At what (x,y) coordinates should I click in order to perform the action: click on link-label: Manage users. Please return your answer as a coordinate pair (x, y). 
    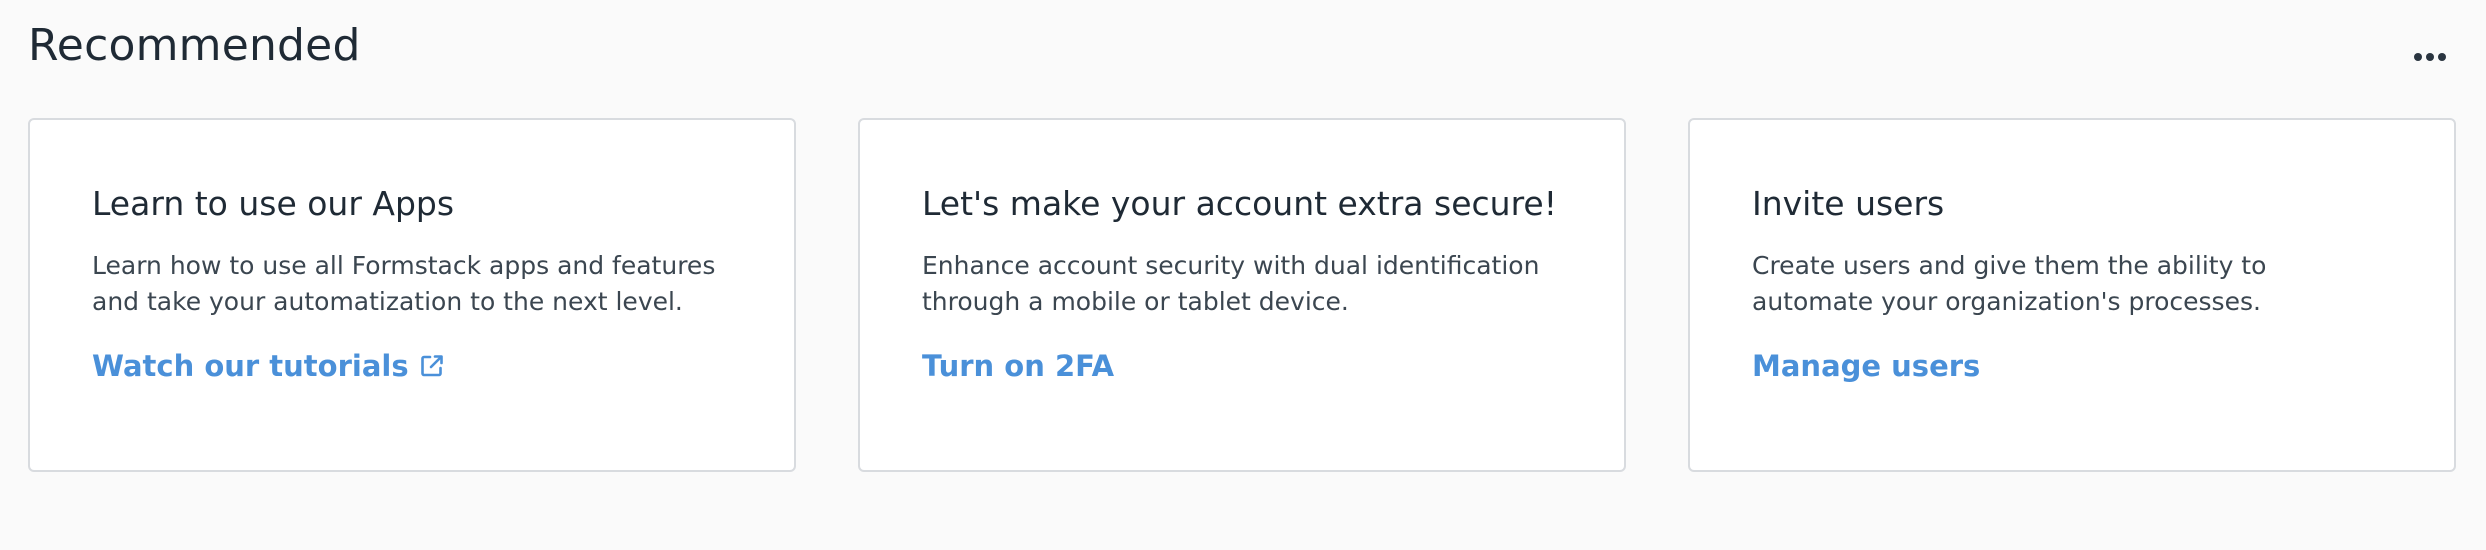
    Looking at the image, I should click on (1866, 366).